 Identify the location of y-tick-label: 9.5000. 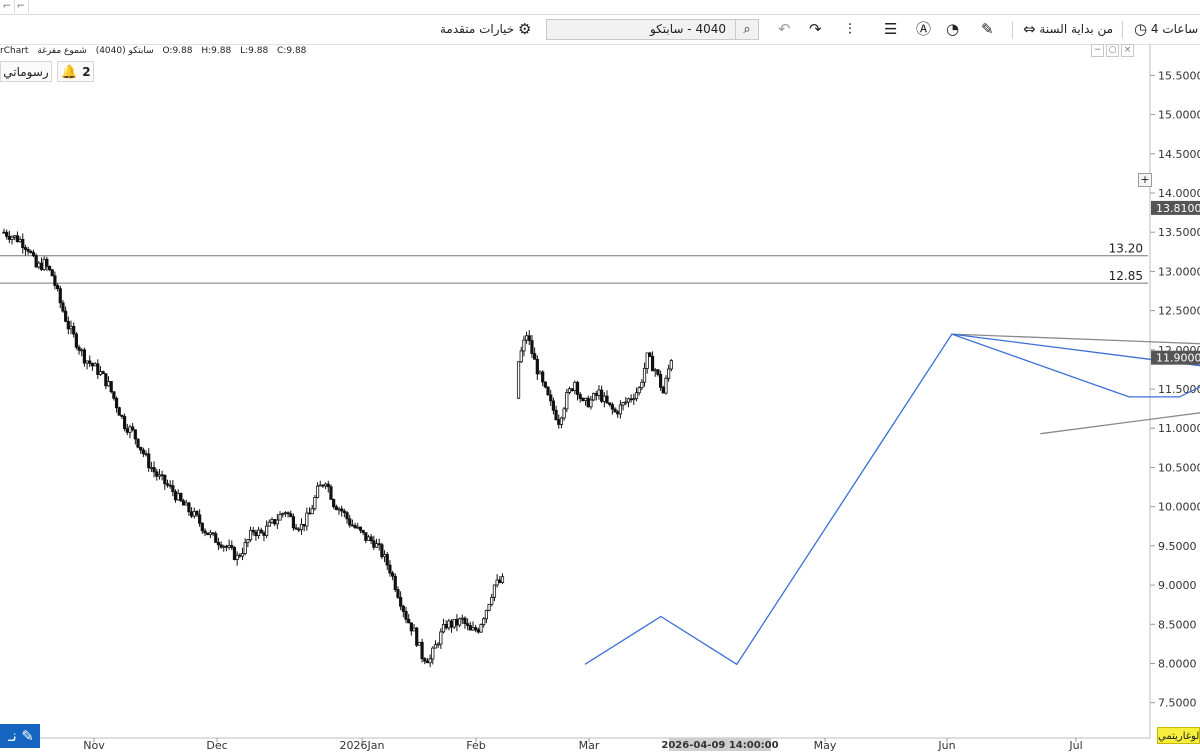
(1177, 546).